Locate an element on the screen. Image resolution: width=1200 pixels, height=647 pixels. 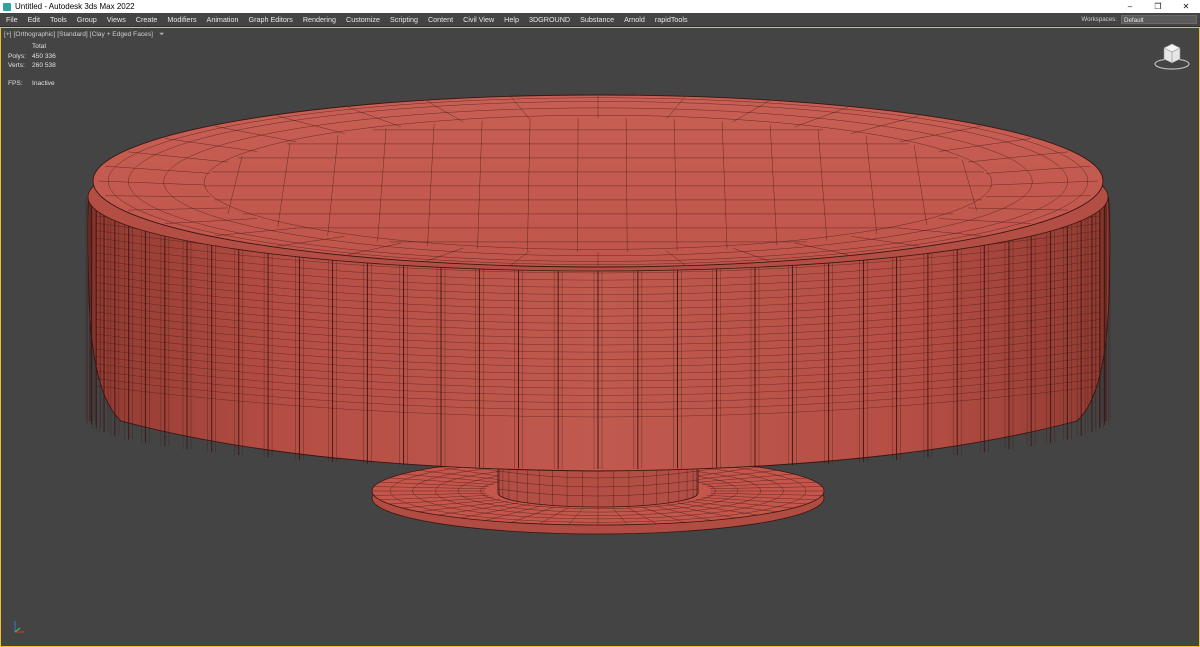
menu-edit: Edit is located at coordinates (34, 19).